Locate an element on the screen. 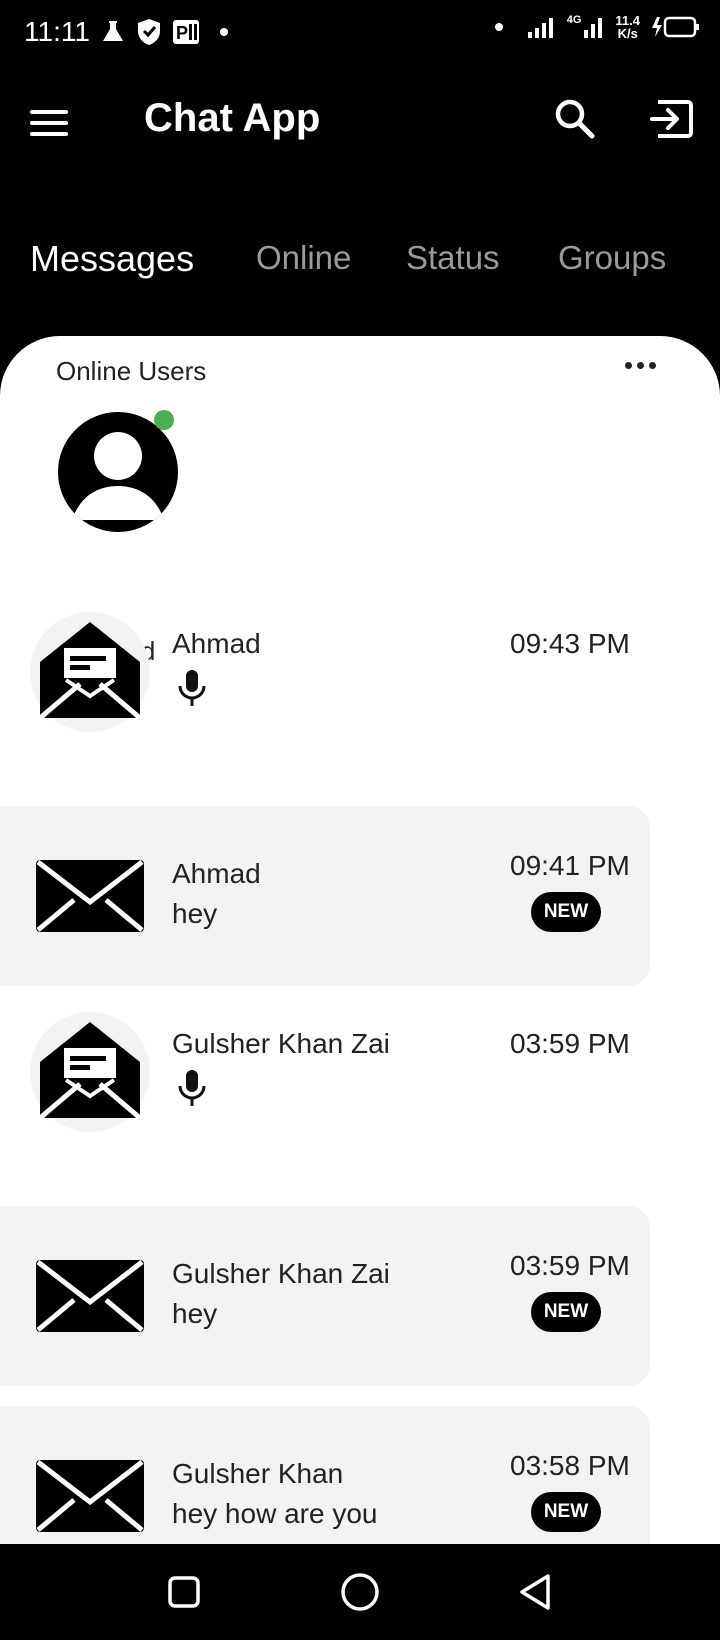  battery-charging-icon is located at coordinates (675, 27).